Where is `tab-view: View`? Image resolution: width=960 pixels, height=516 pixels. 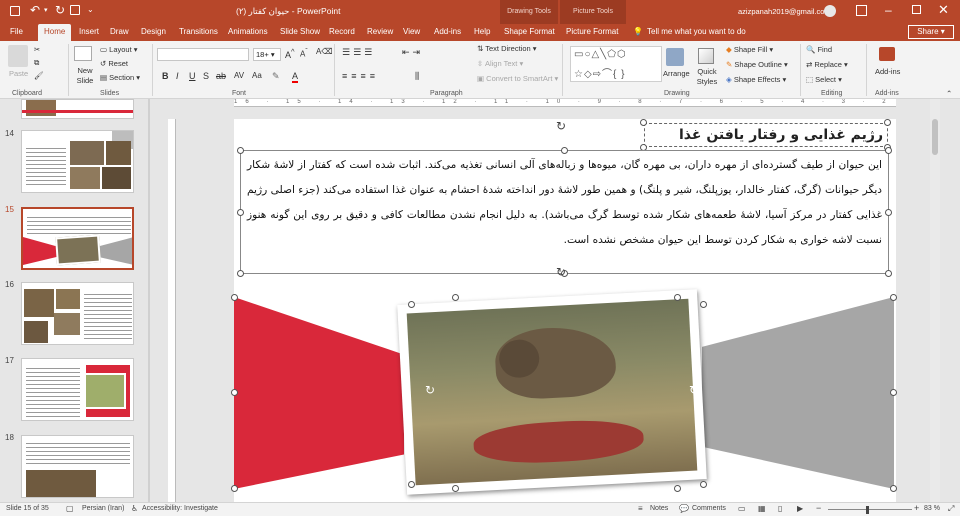 tab-view: View is located at coordinates (411, 32).